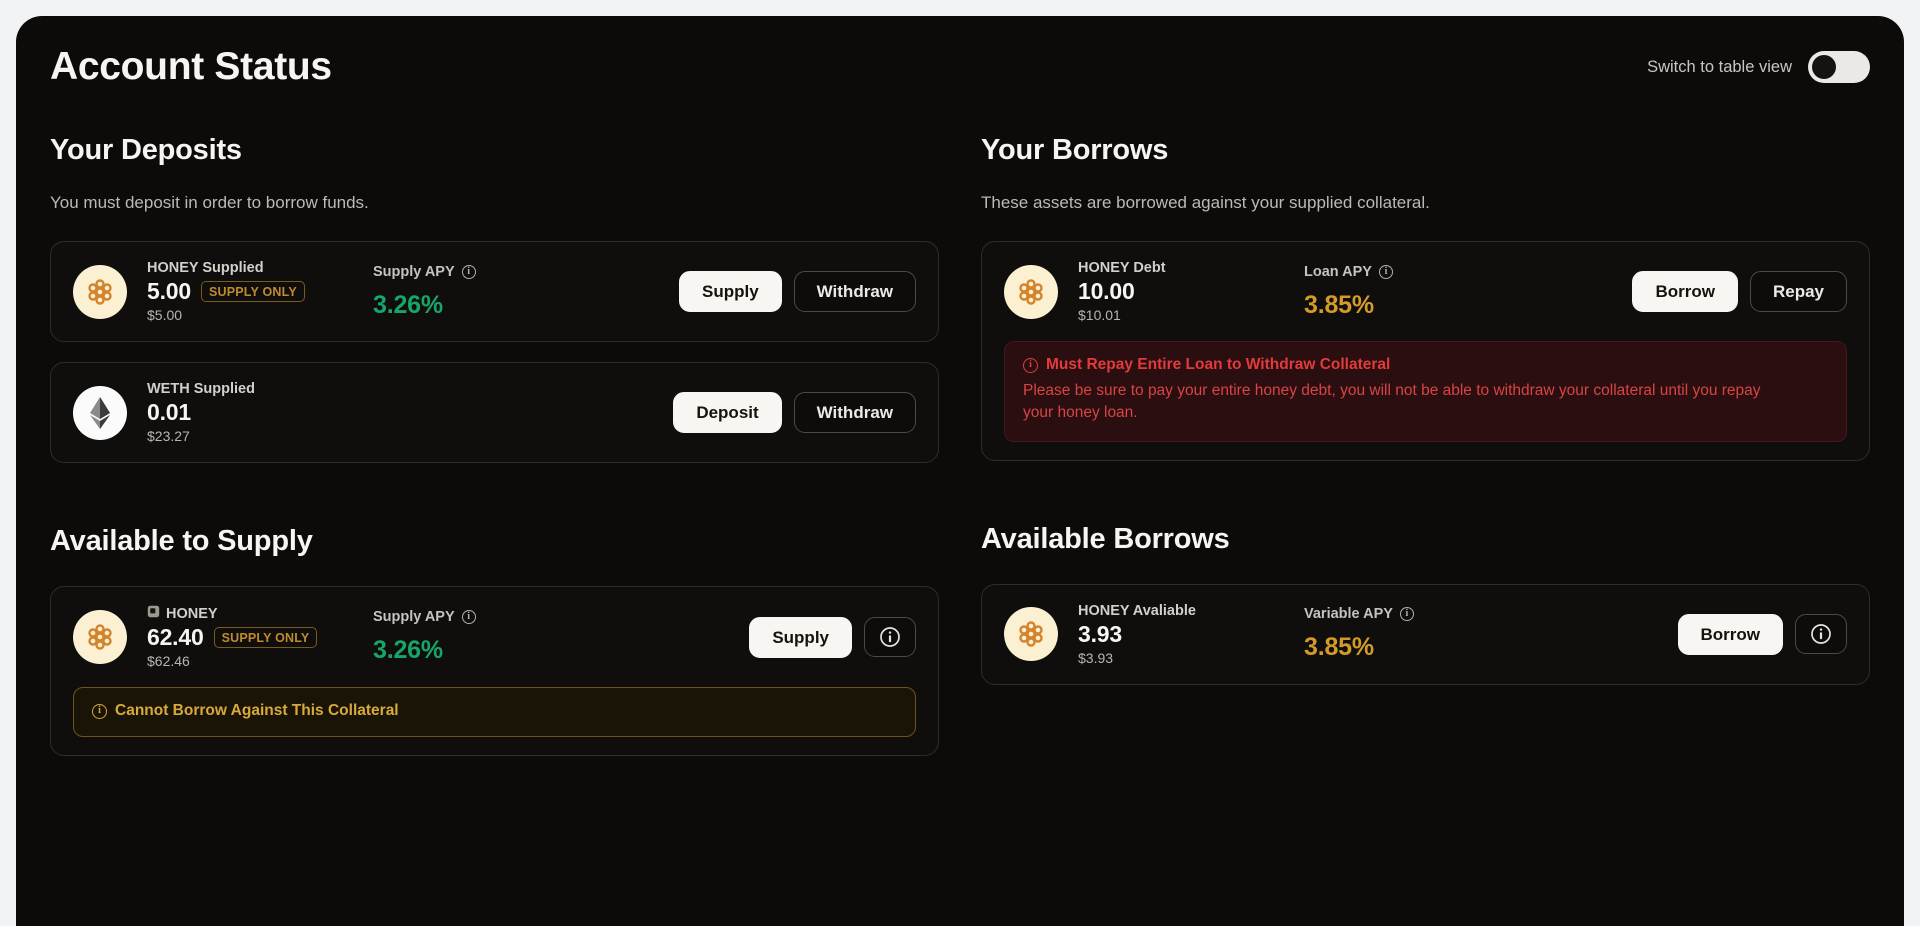  Describe the element at coordinates (1100, 633) in the screenshot. I see `asset-amount: 3.93` at that location.